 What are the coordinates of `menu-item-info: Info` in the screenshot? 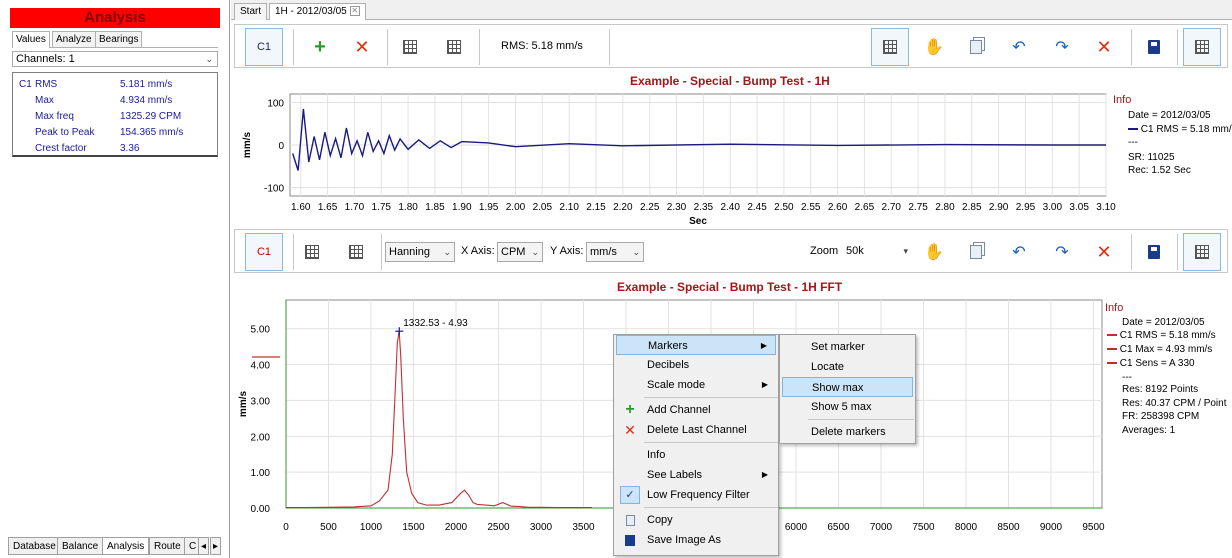 It's located at (696, 455).